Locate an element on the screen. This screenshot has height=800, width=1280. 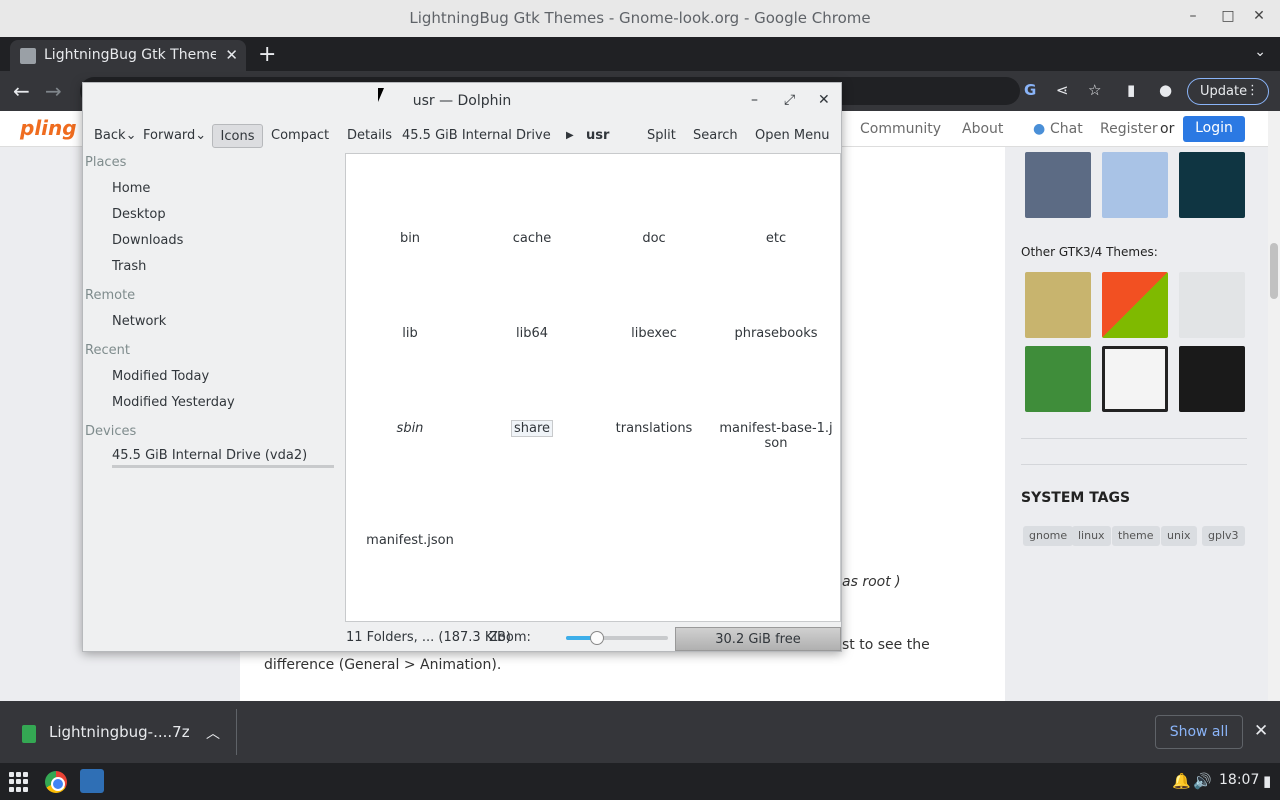
tab-title: LightningBug Gtk Themes is located at coordinates (130, 55).